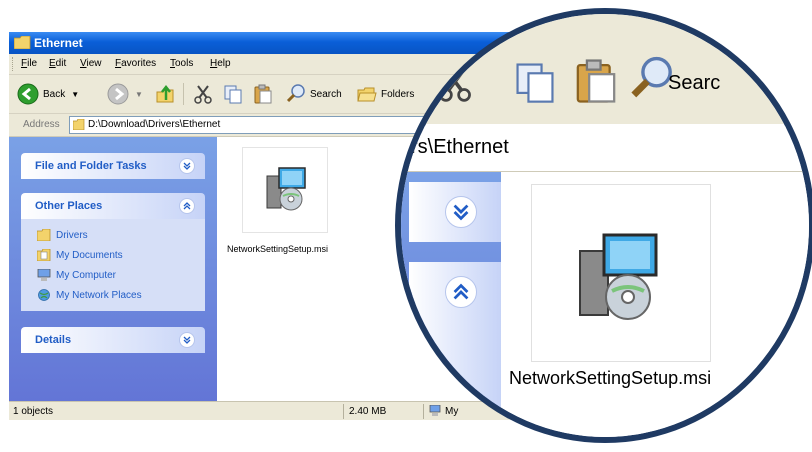  What do you see at coordinates (75, 94) in the screenshot?
I see `back-dropdown-icon: ▼` at bounding box center [75, 94].